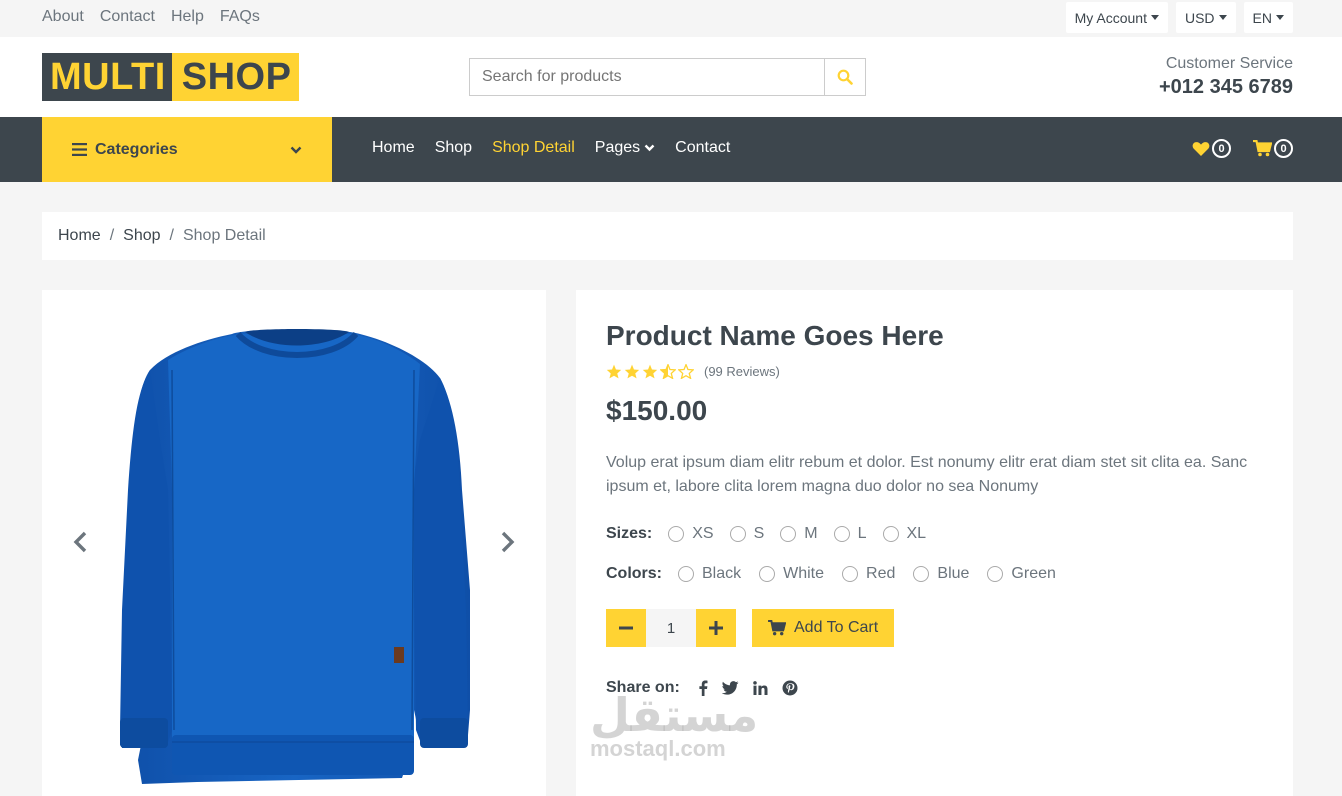 The image size is (1342, 796). Describe the element at coordinates (790, 688) in the screenshot. I see `pinterest-icon` at that location.